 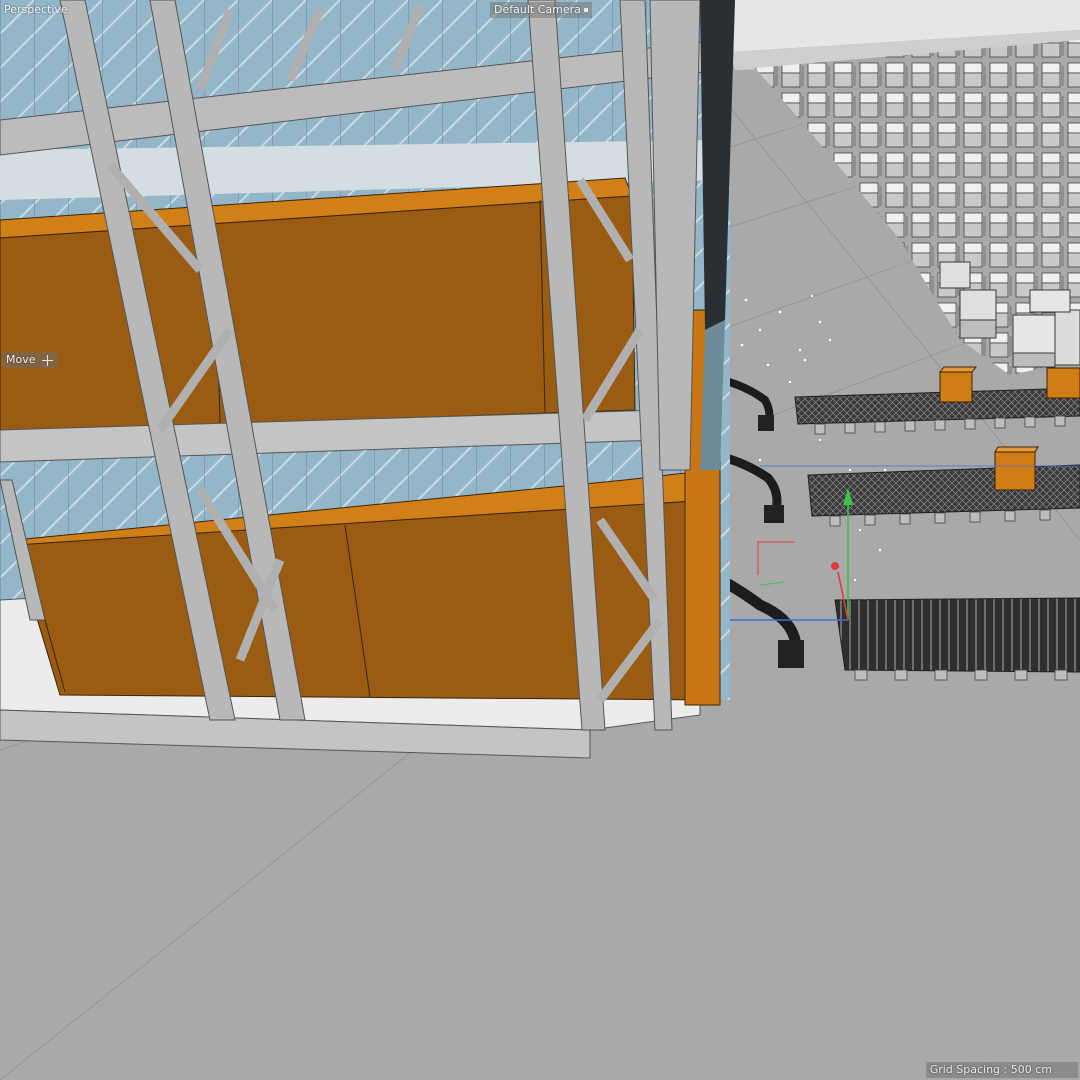 I want to click on view-name-label: Perspective, so click(x=36, y=10).